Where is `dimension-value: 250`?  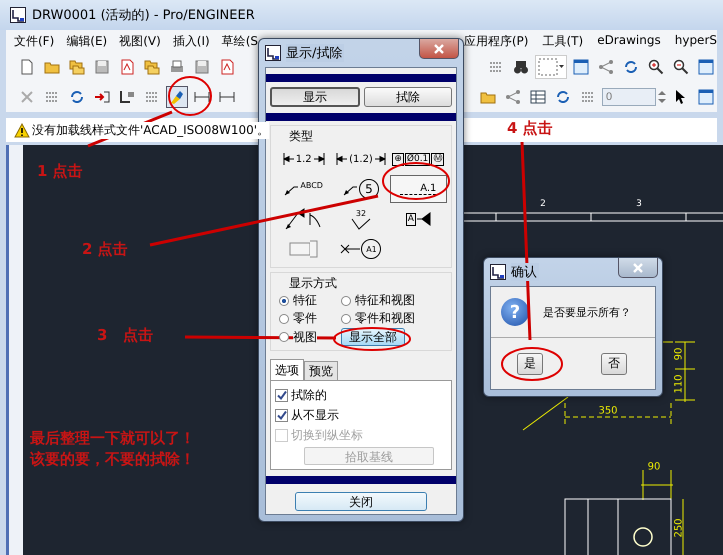
dimension-value: 250 is located at coordinates (679, 528).